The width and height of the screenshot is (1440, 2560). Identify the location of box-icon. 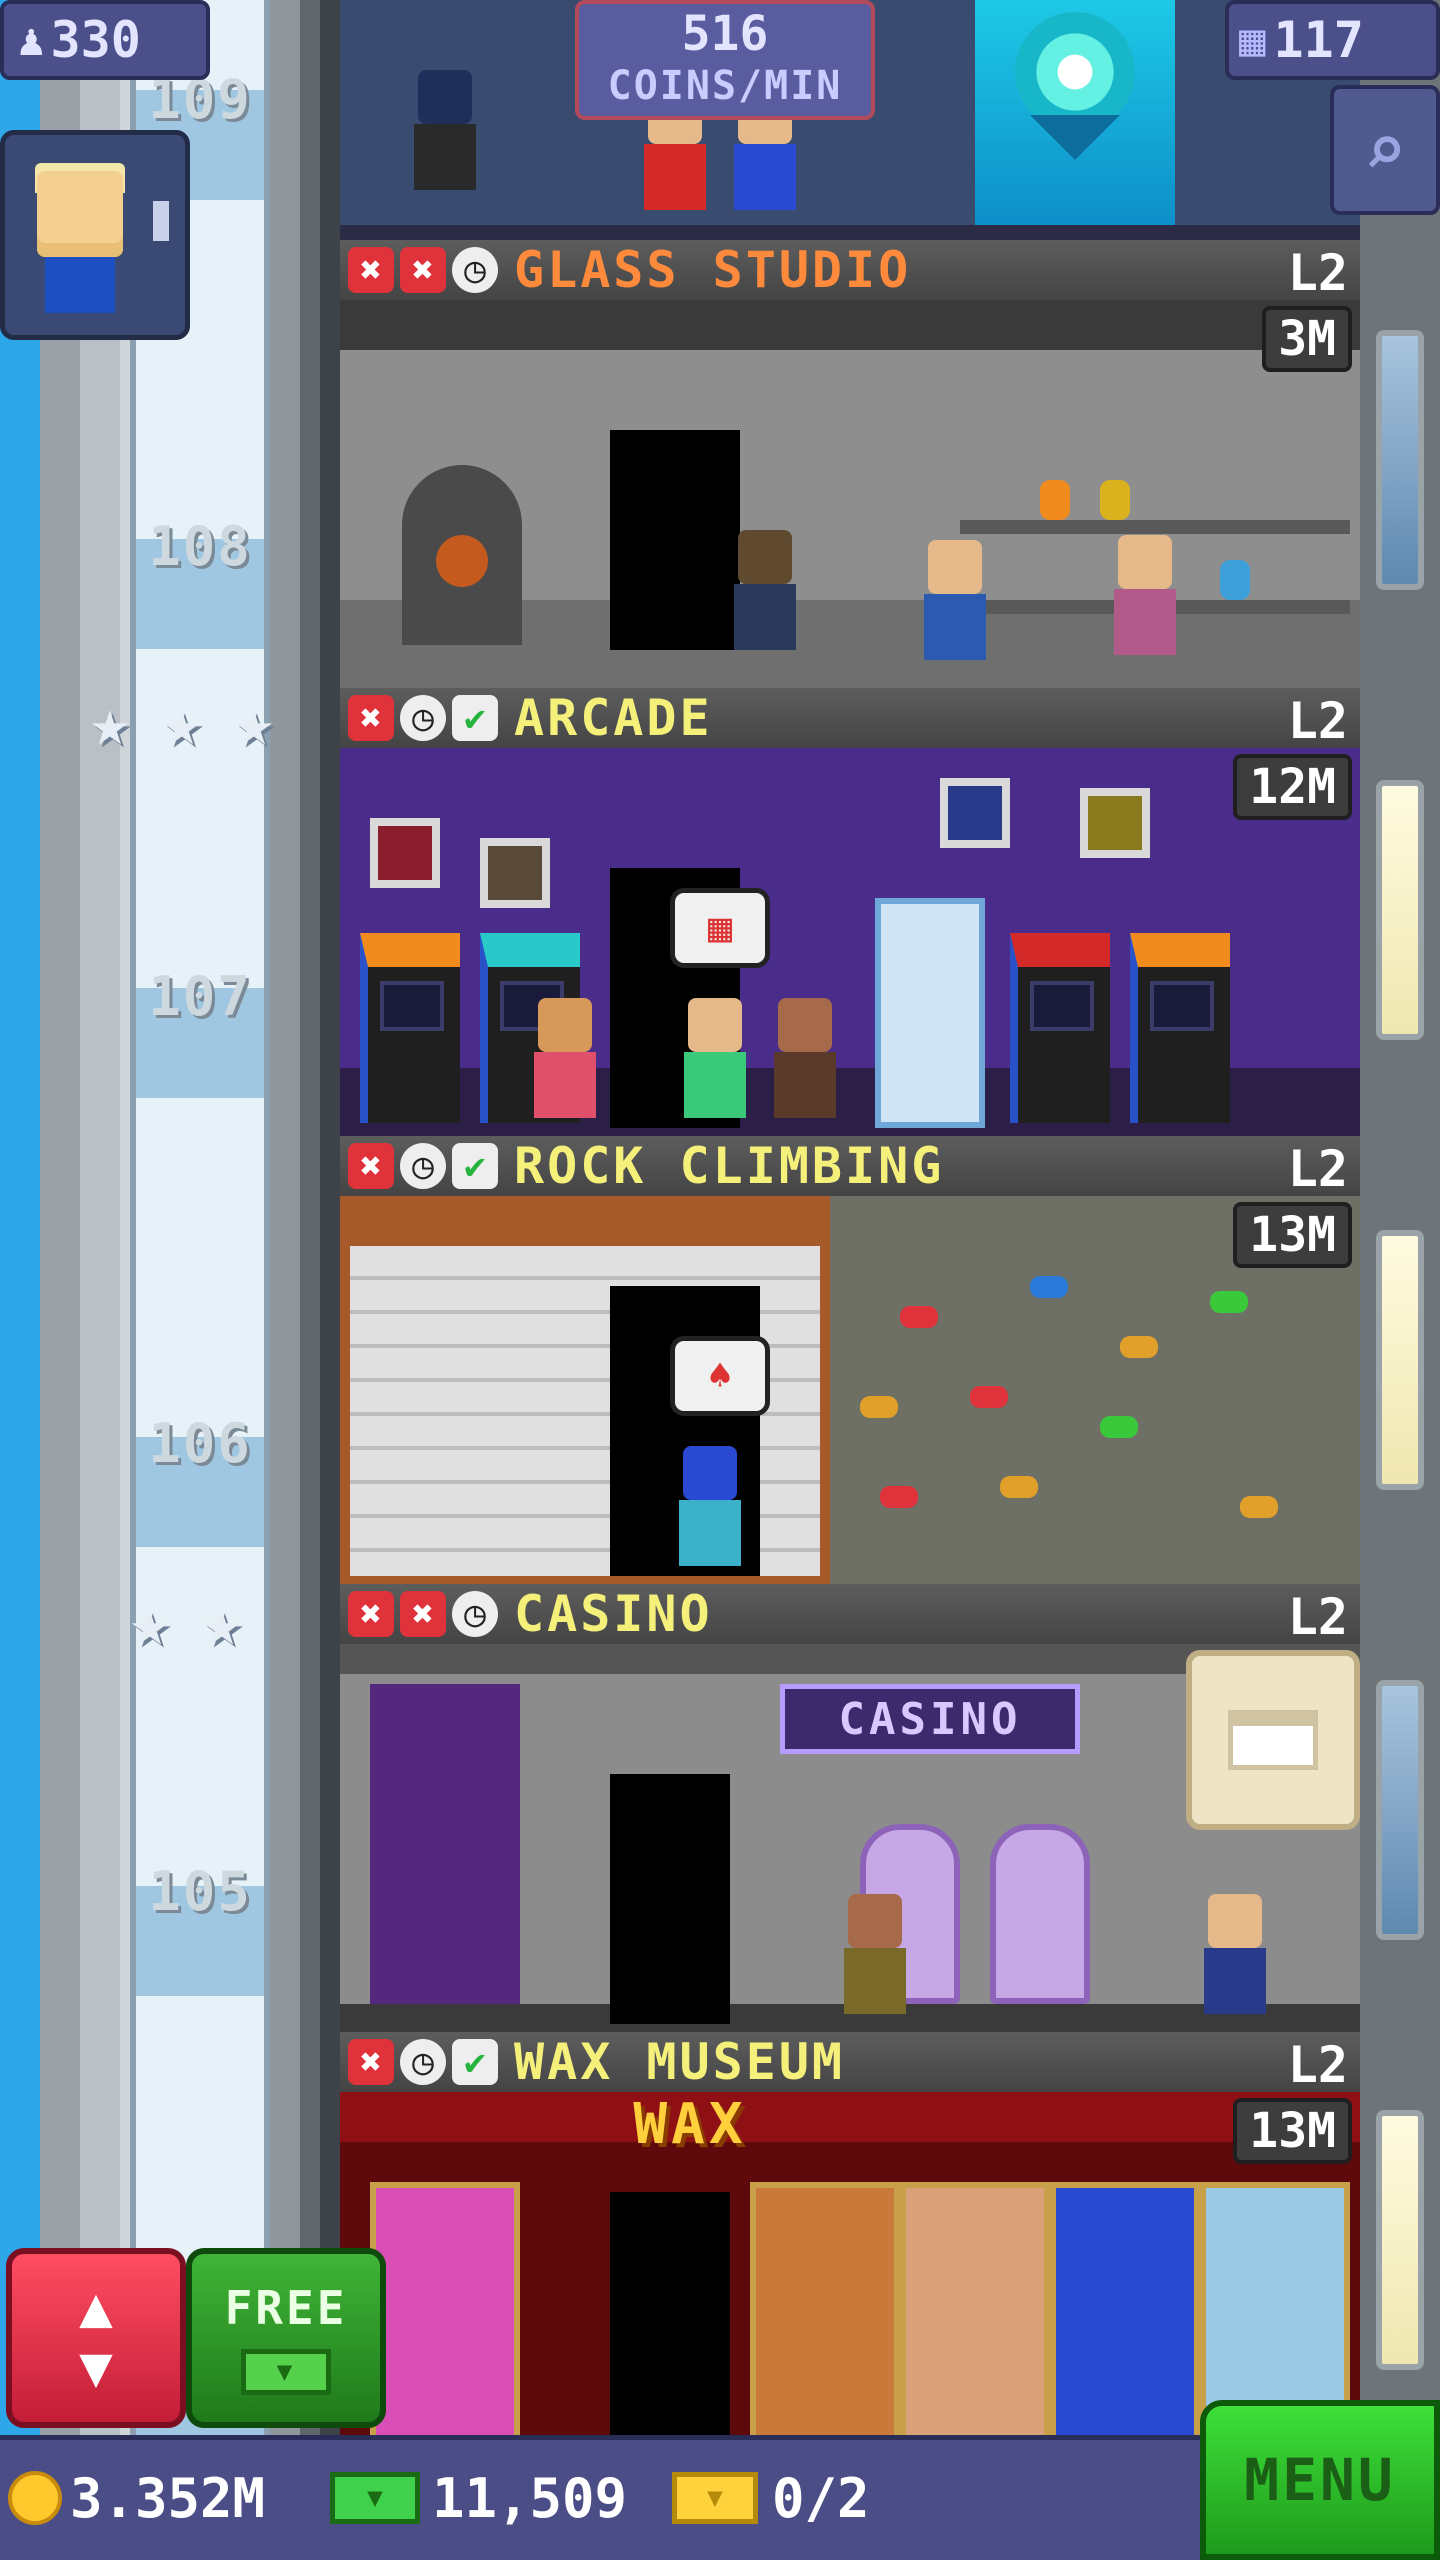
(1273, 1740).